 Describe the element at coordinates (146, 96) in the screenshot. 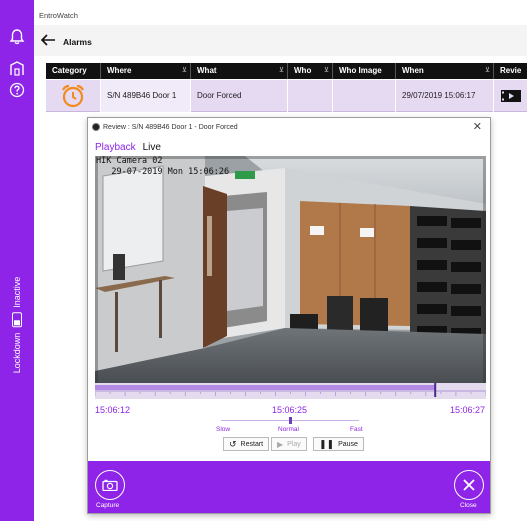

I see `cell-where: S/N 489B46 Door 1` at that location.